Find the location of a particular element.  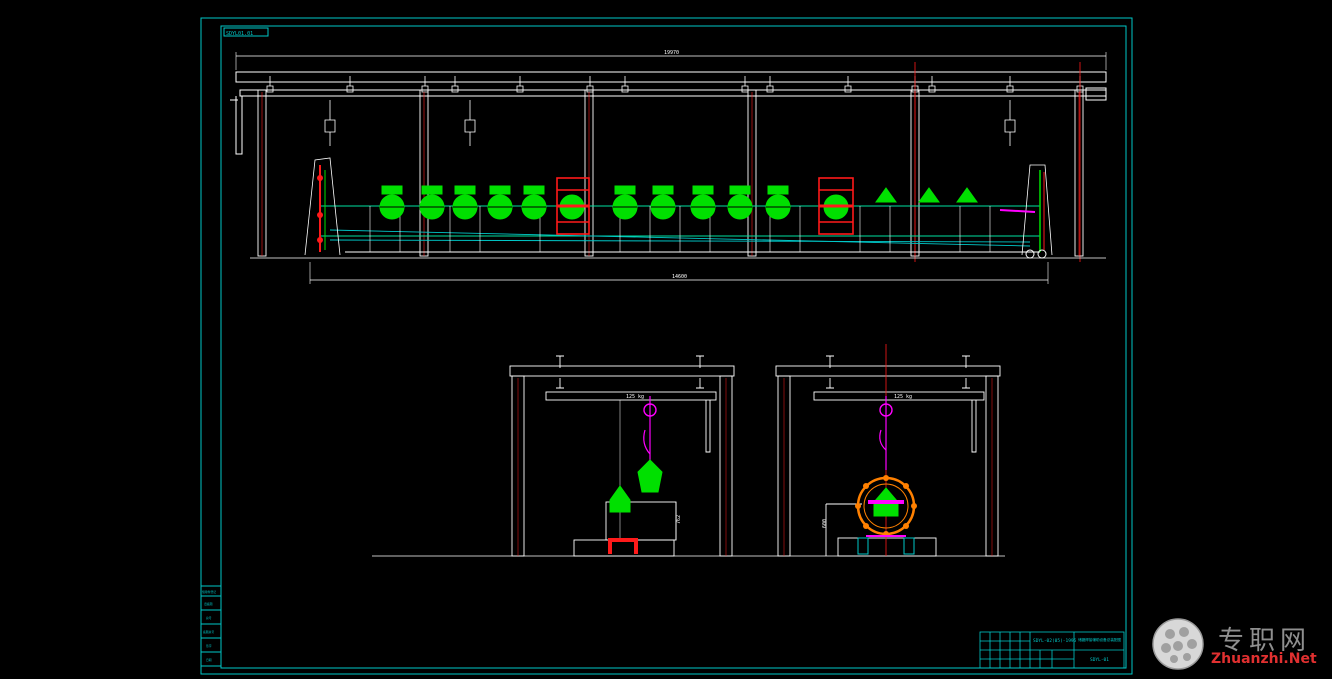

height-dim-left: 762 is located at coordinates (679, 519).